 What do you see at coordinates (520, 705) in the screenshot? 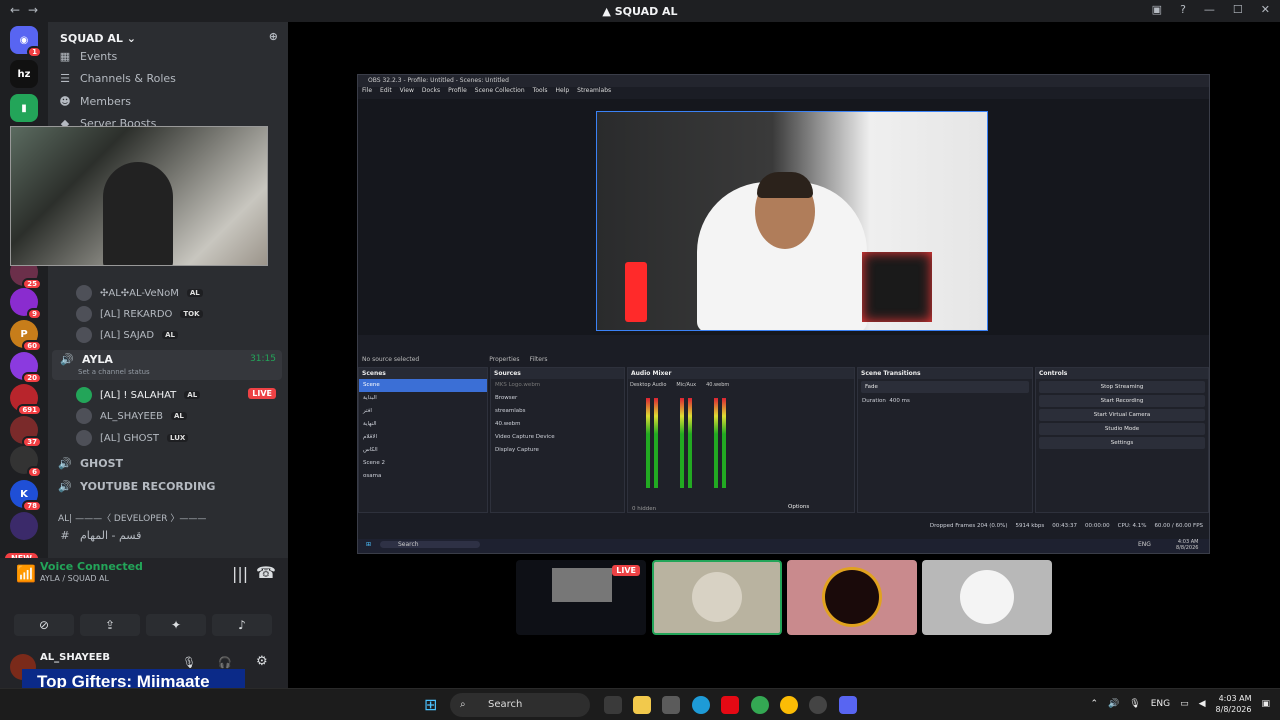
I see `taskbar-search: ⌕ Search` at bounding box center [520, 705].